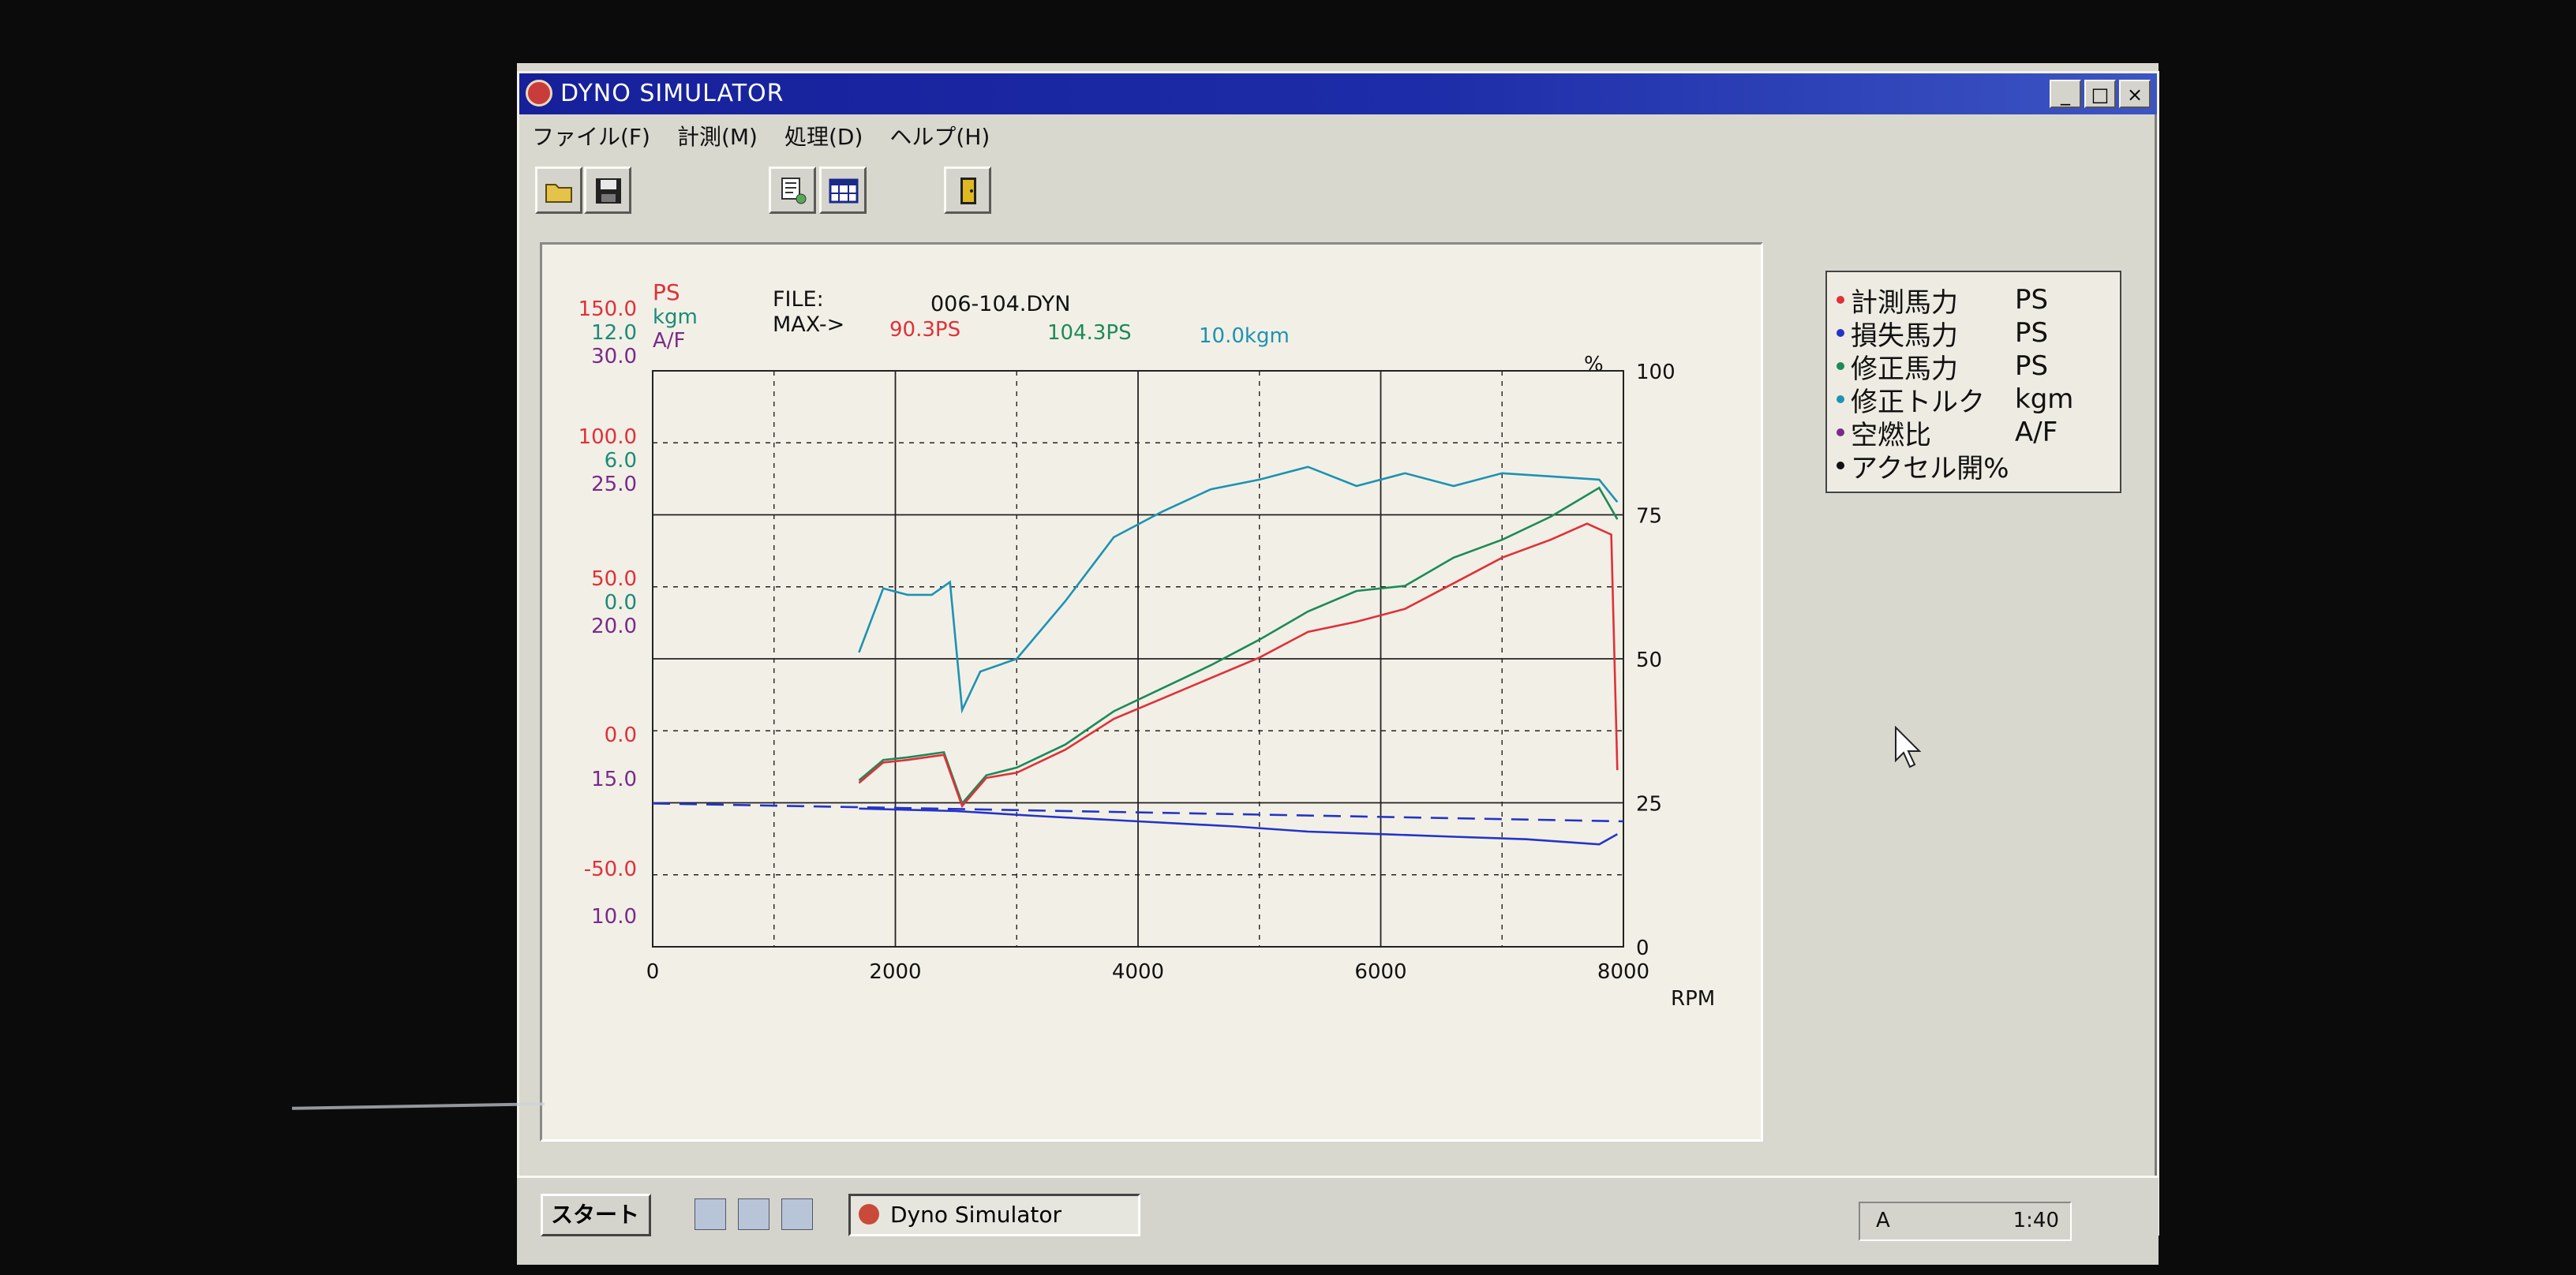  Describe the element at coordinates (1965, 1221) in the screenshot. I see `system-tray: A 1:40` at that location.